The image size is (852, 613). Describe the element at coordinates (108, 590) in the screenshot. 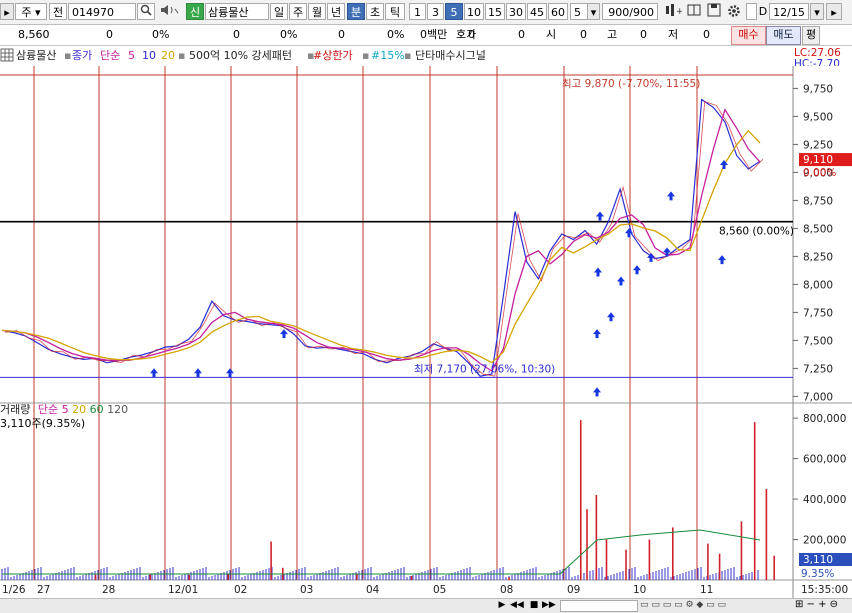

I see `date-label: 28` at that location.